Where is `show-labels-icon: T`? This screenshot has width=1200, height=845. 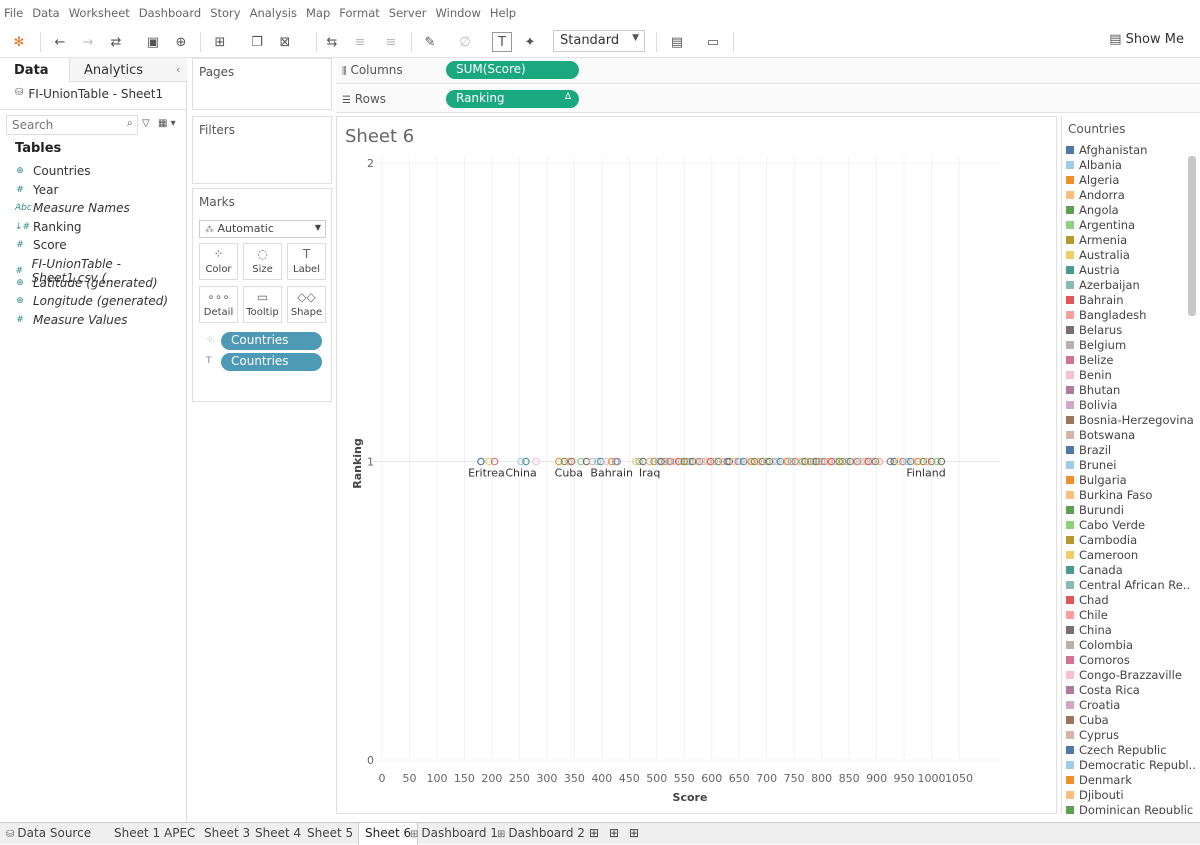
show-labels-icon: T is located at coordinates (502, 42).